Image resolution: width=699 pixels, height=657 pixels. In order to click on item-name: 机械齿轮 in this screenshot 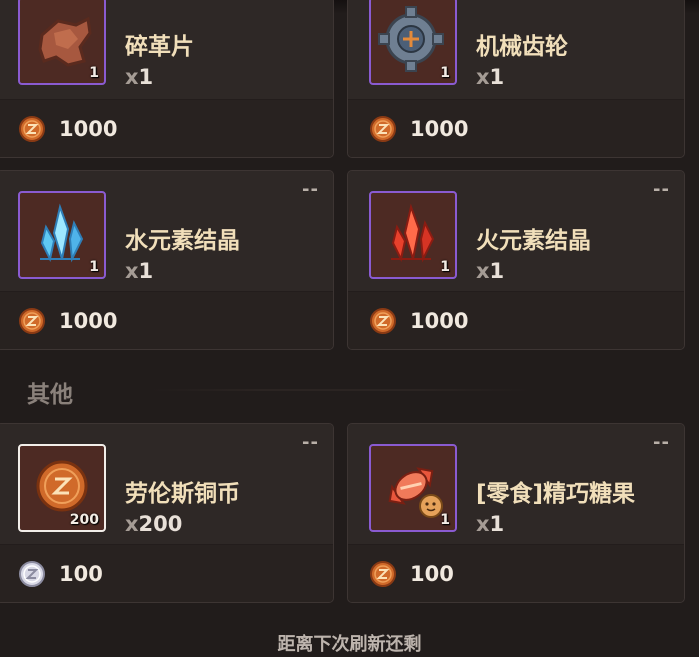, I will do `click(522, 47)`.